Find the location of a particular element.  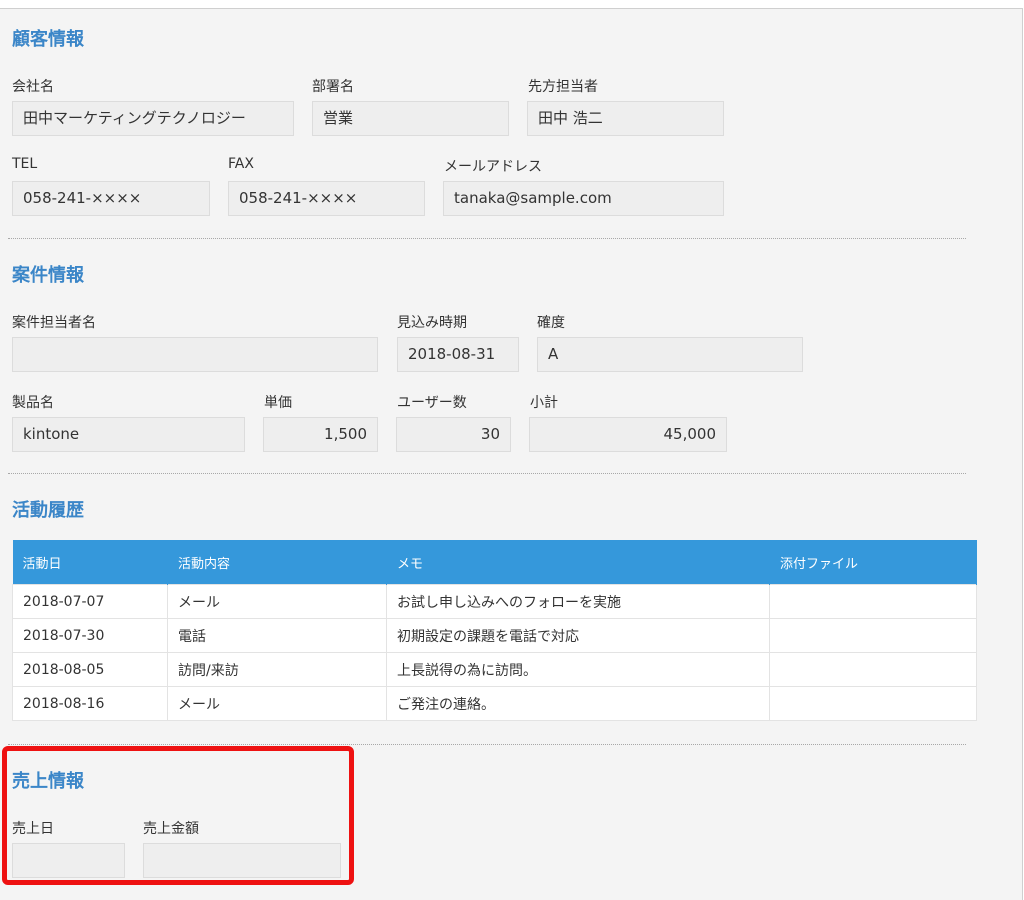

user-count-label: ユーザー数 is located at coordinates (432, 403).